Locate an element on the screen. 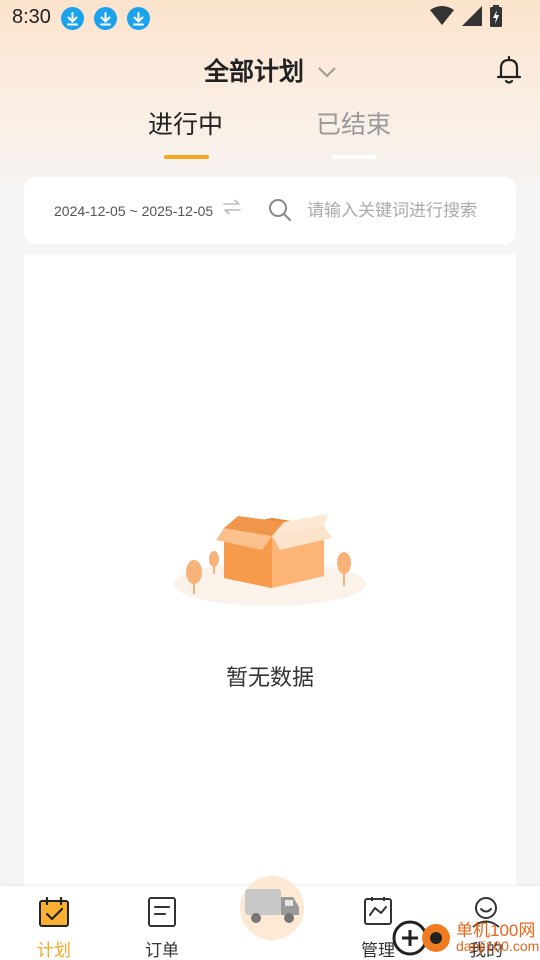 This screenshot has width=540, height=960. status-time: 8:30 is located at coordinates (31, 17).